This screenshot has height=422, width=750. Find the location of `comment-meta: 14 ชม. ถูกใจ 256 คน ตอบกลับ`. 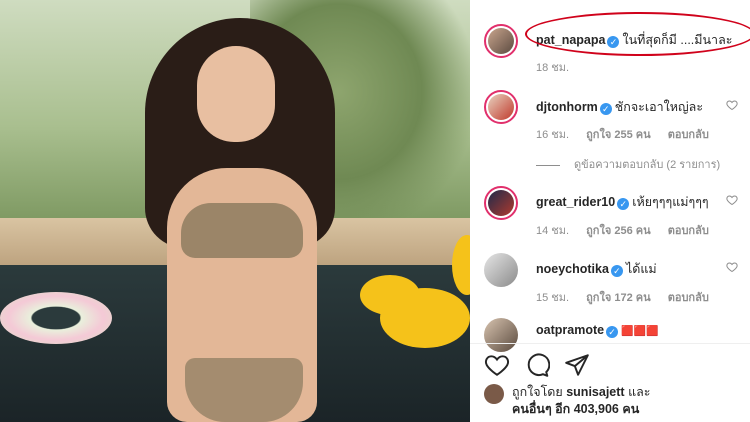

comment-meta: 14 ชม. ถูกใจ 256 คน ตอบกลับ is located at coordinates (629, 230).